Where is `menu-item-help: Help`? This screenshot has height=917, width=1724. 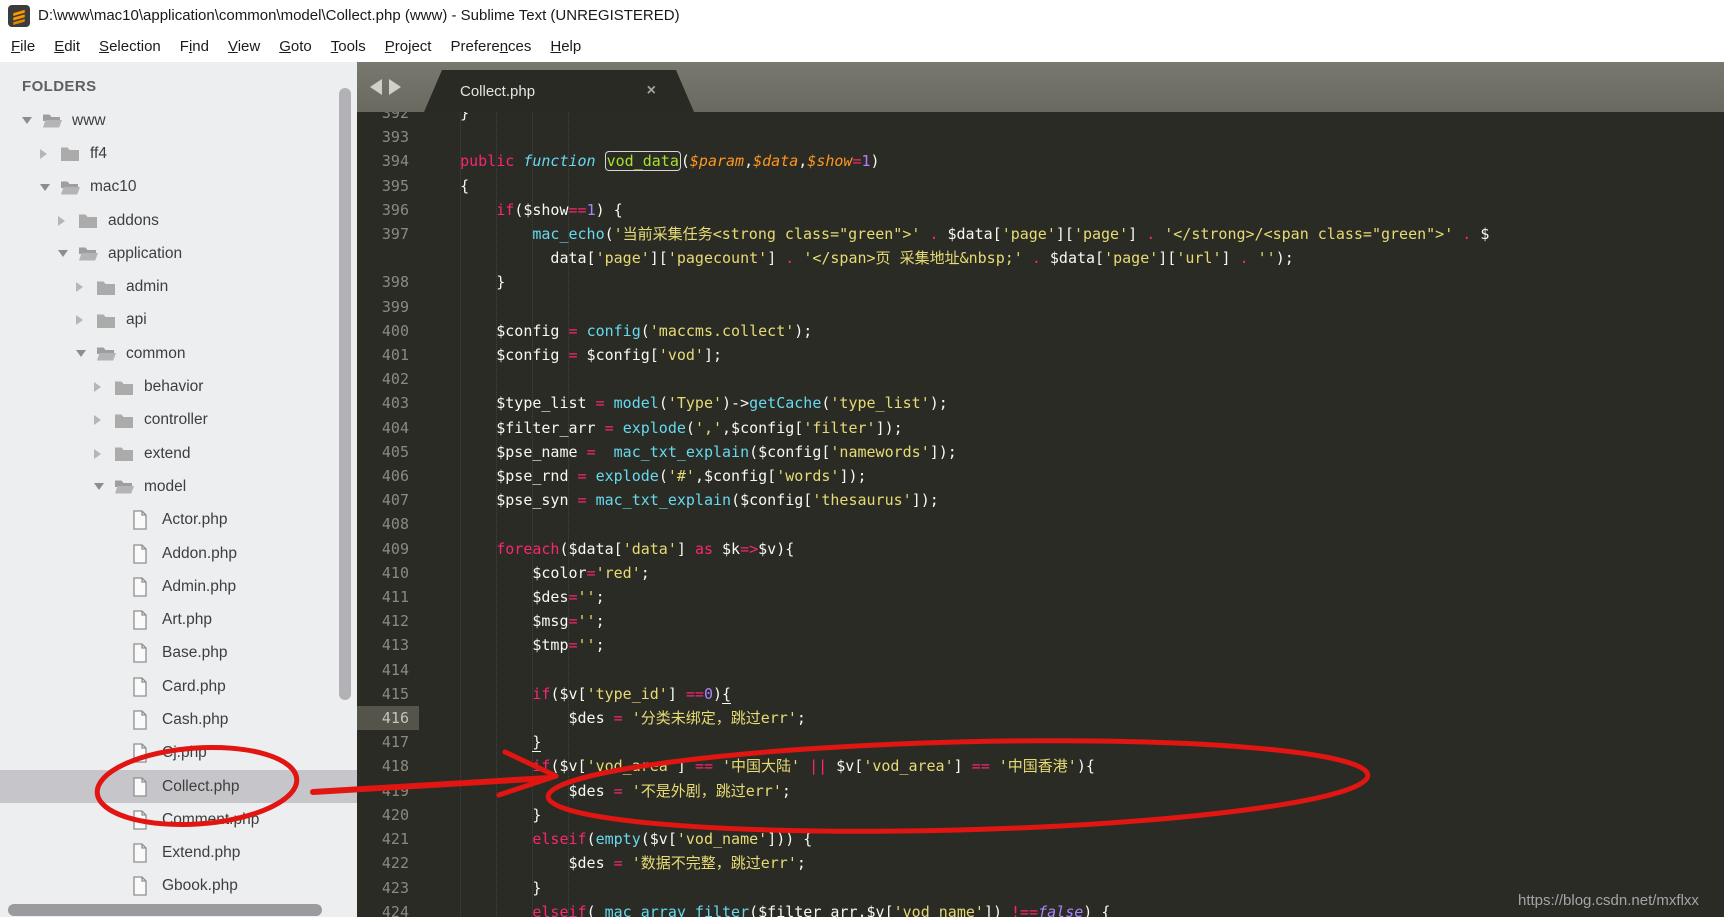 menu-item-help: Help is located at coordinates (565, 46).